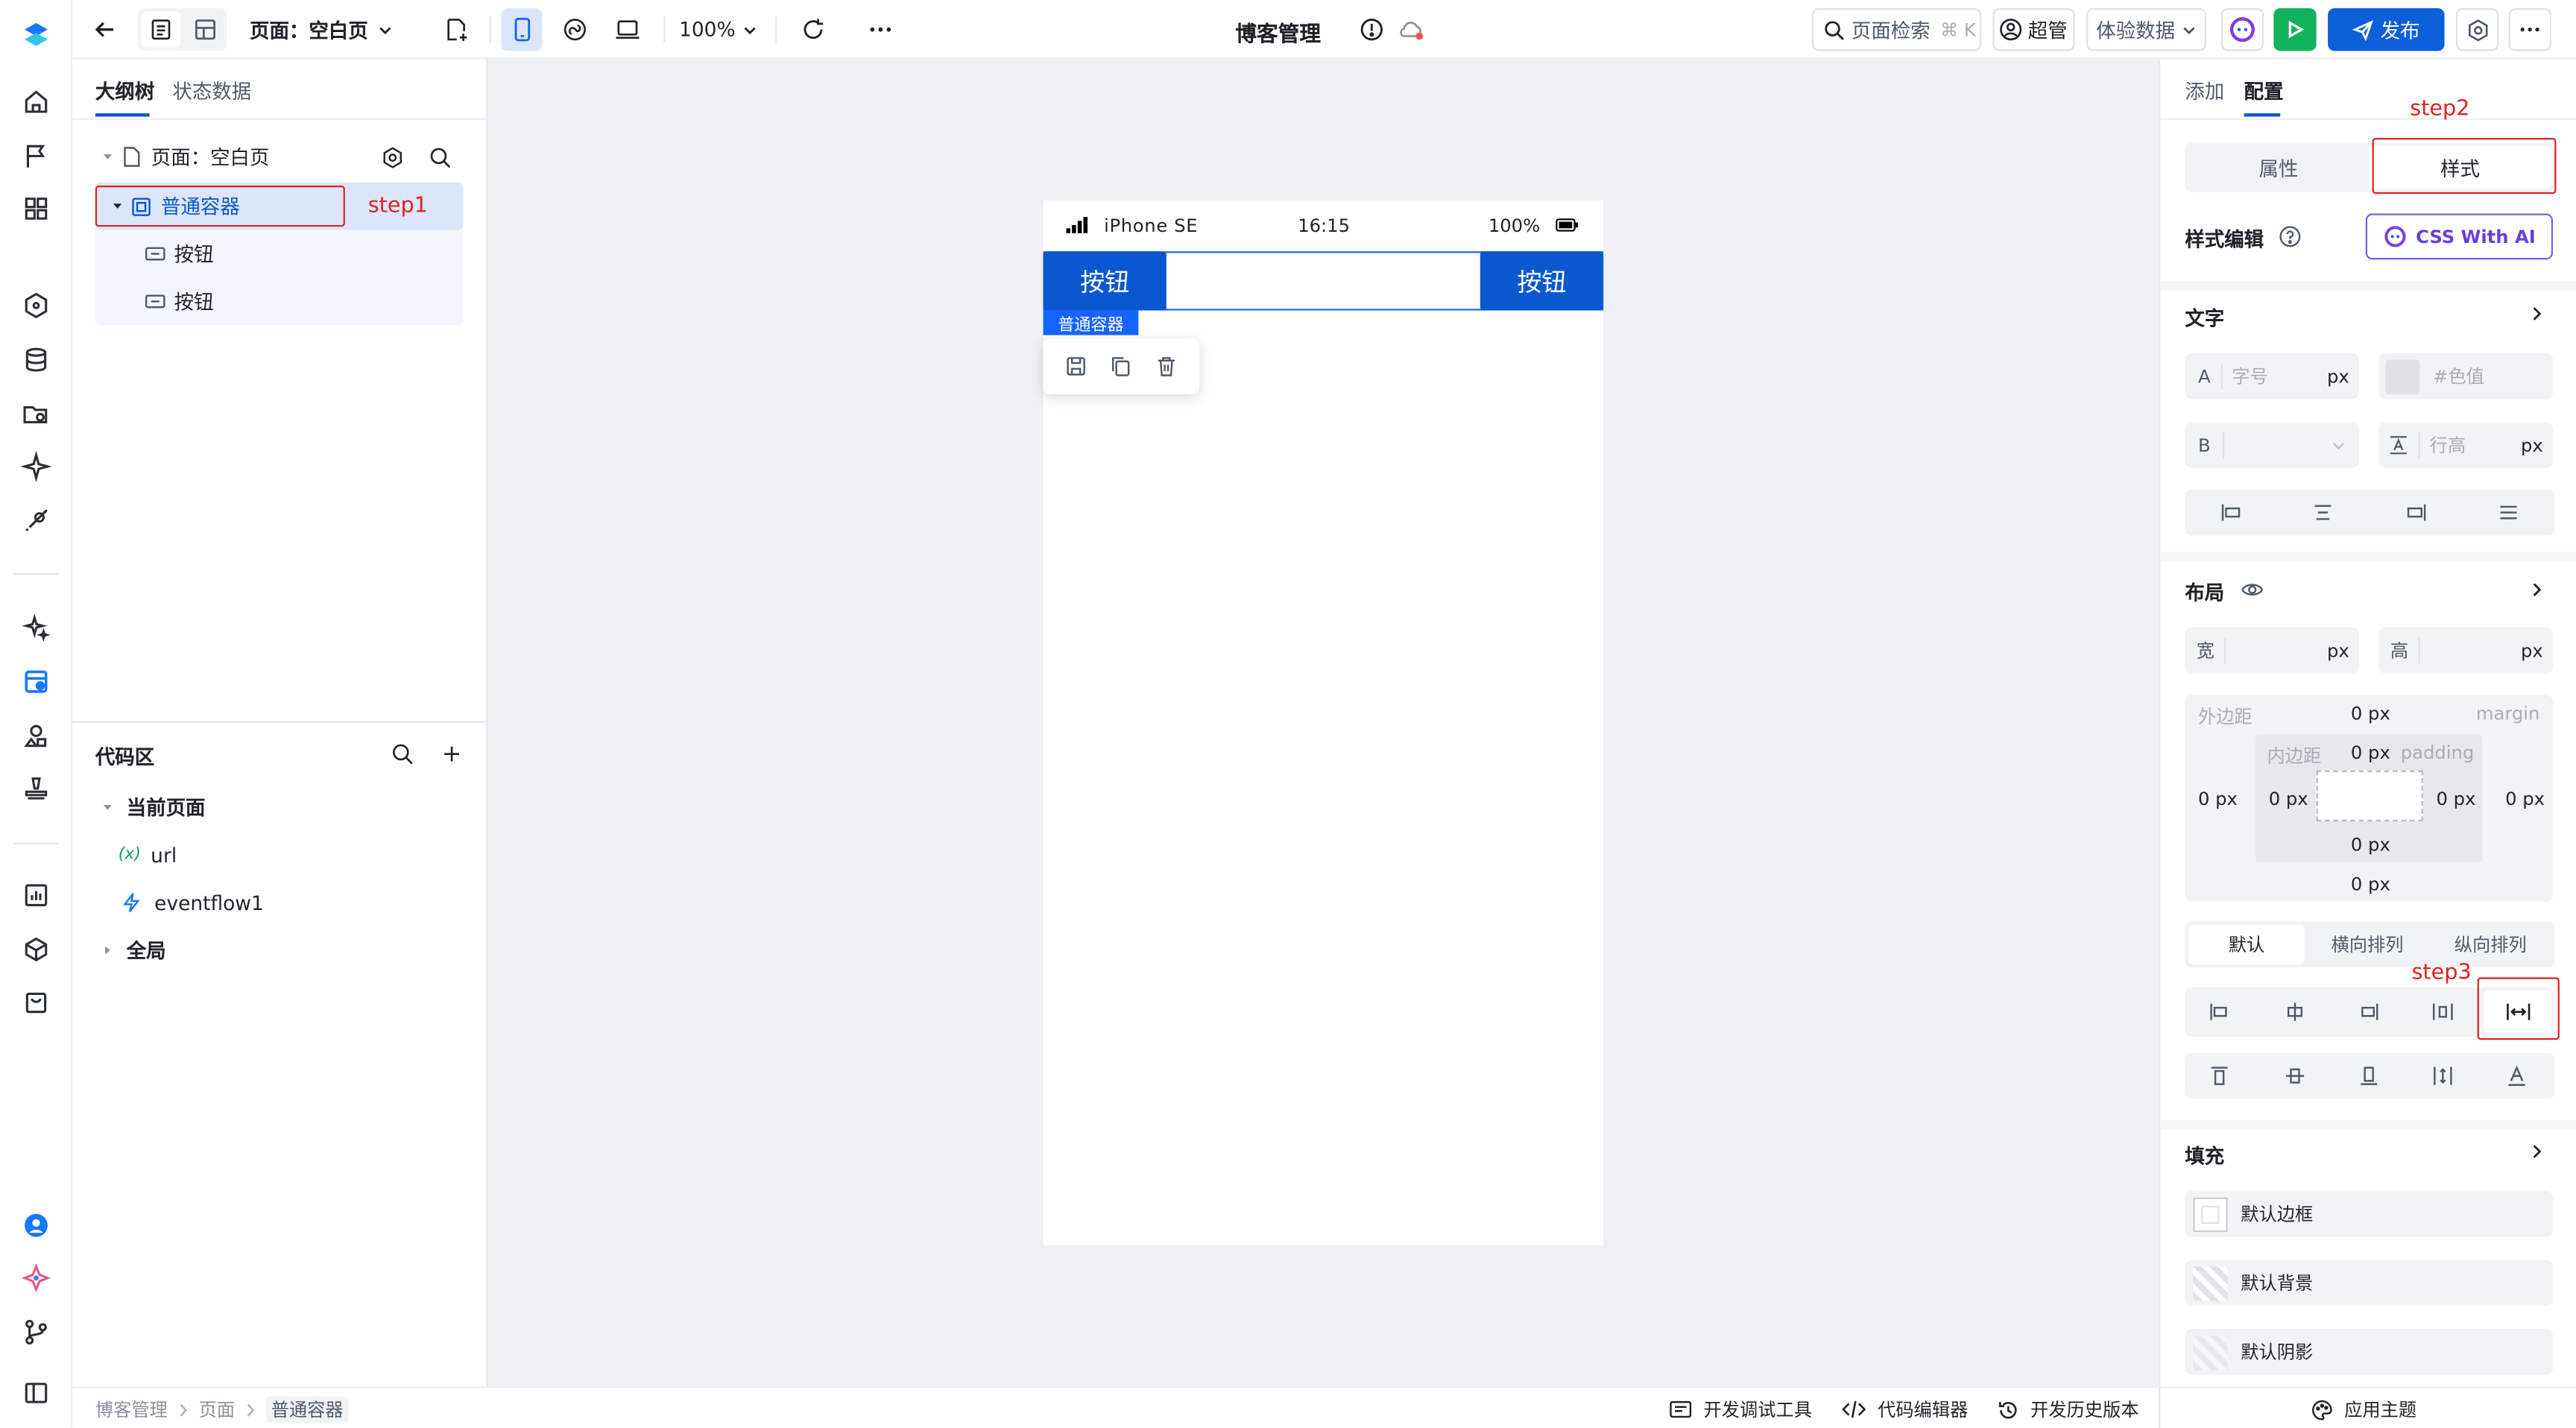  Describe the element at coordinates (35, 895) in the screenshot. I see `chart-icon` at that location.